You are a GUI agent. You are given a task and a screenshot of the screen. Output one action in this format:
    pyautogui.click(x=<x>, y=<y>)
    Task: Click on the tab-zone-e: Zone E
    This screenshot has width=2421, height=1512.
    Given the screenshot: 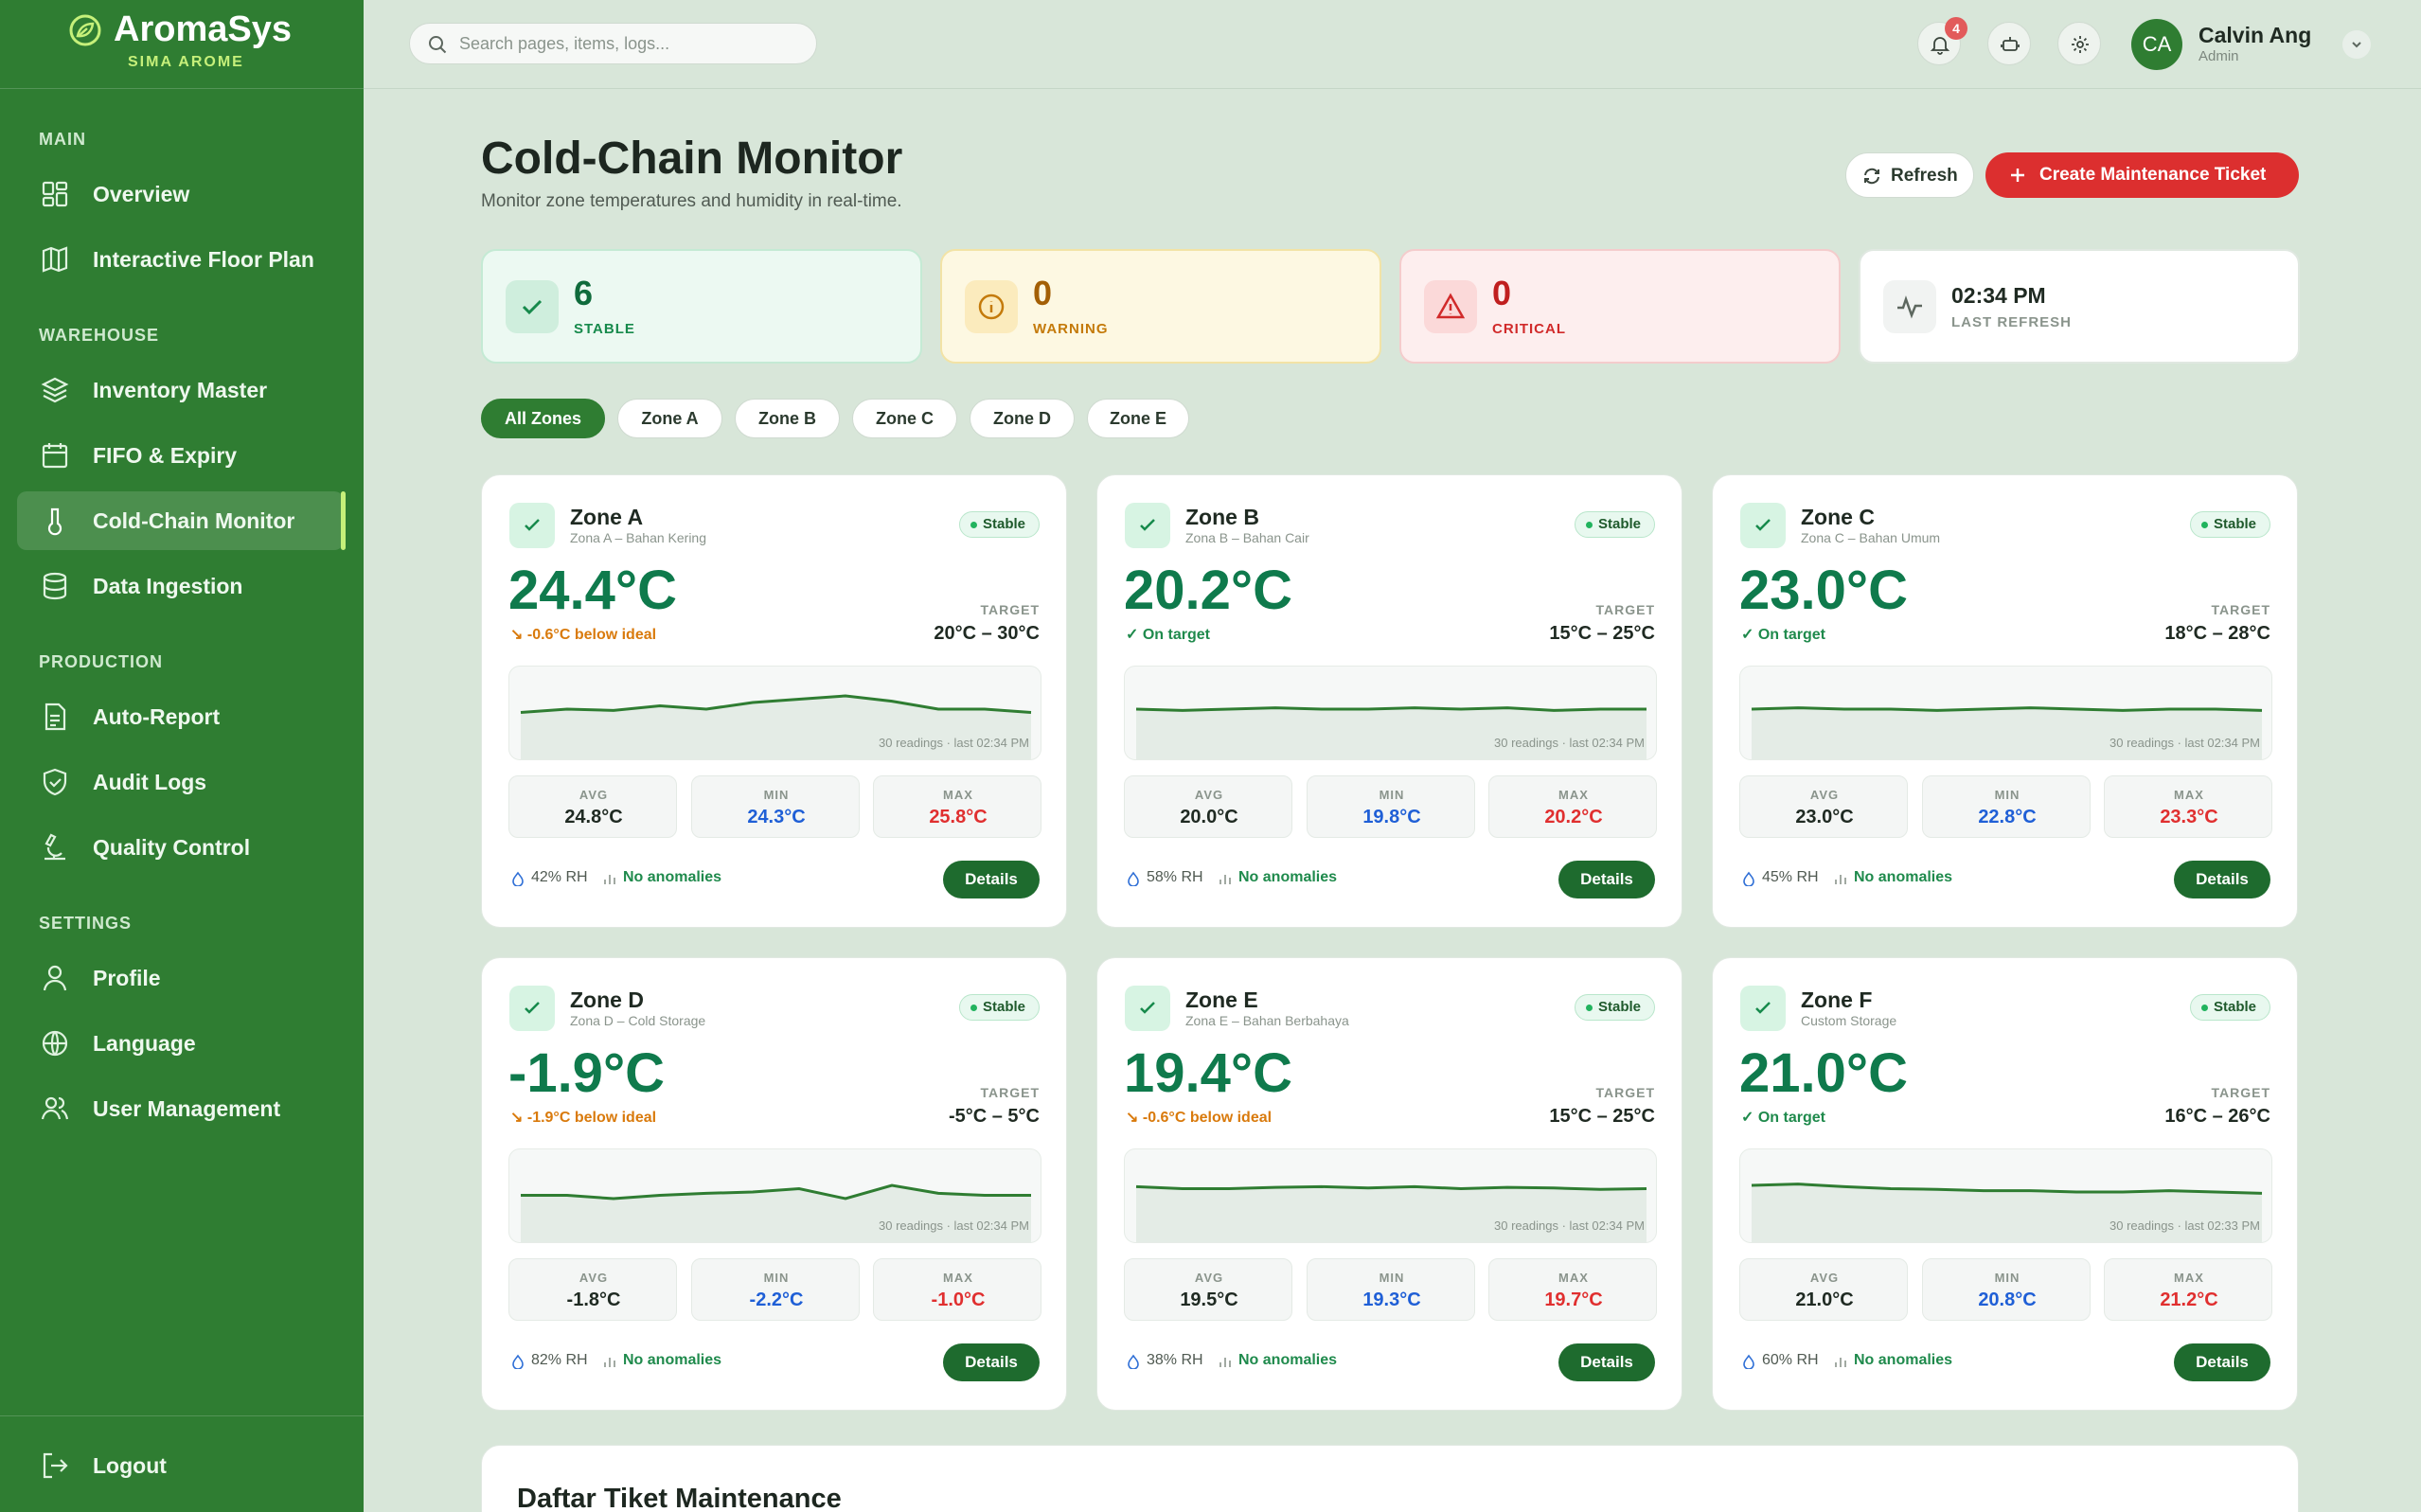 What is the action you would take?
    pyautogui.click(x=1138, y=418)
    